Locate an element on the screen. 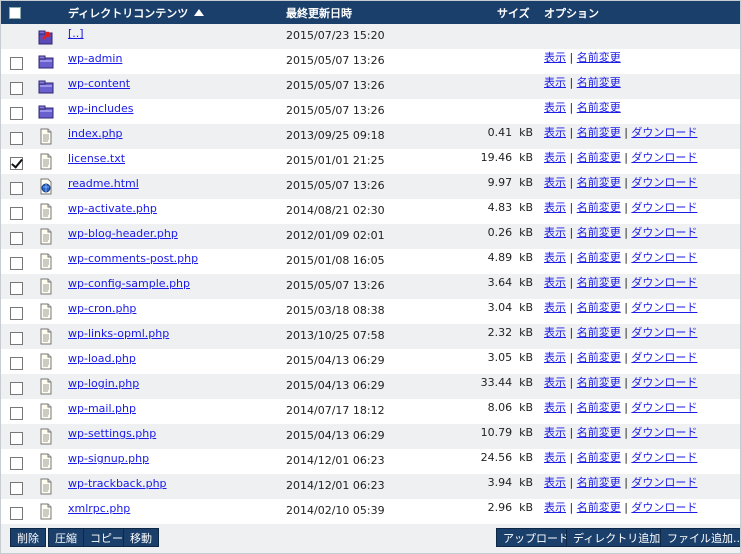  move-button: 移動 is located at coordinates (141, 537).